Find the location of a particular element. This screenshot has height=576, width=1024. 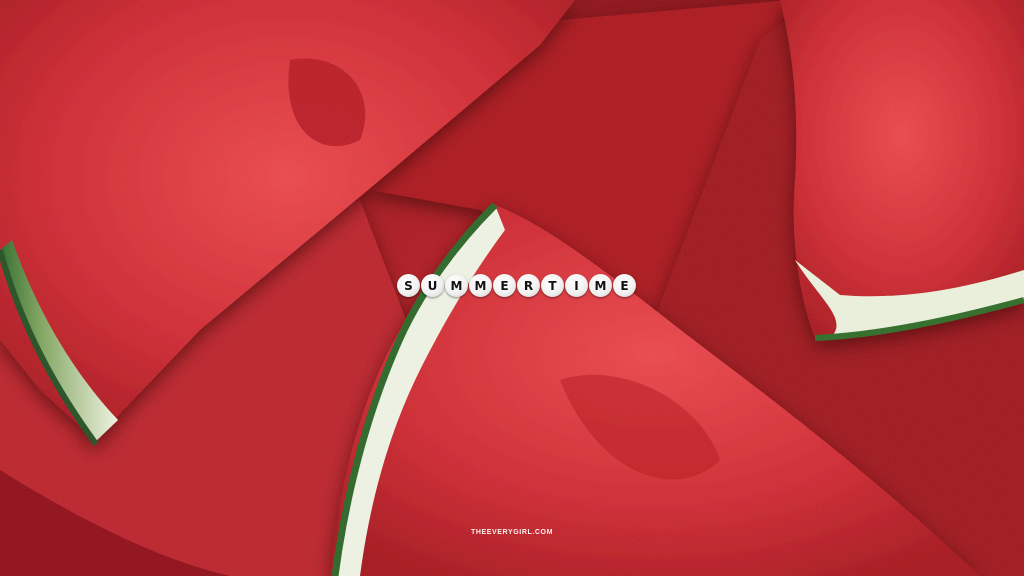

letter-bead: R is located at coordinates (528, 285).